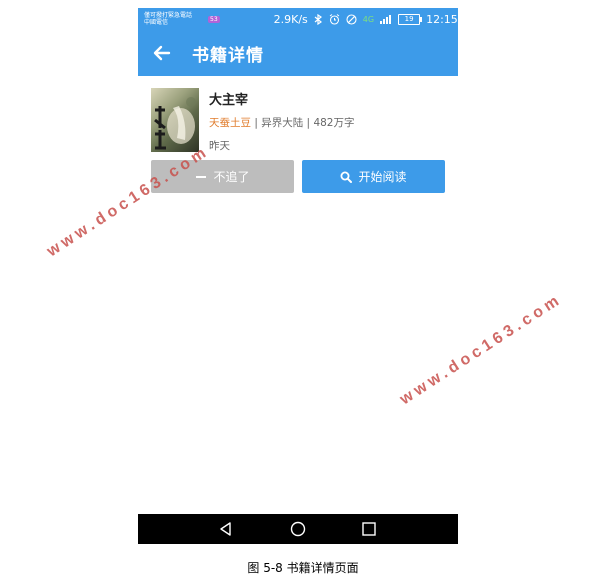 Image resolution: width=606 pixels, height=586 pixels. I want to click on navigation-bar, so click(298, 529).